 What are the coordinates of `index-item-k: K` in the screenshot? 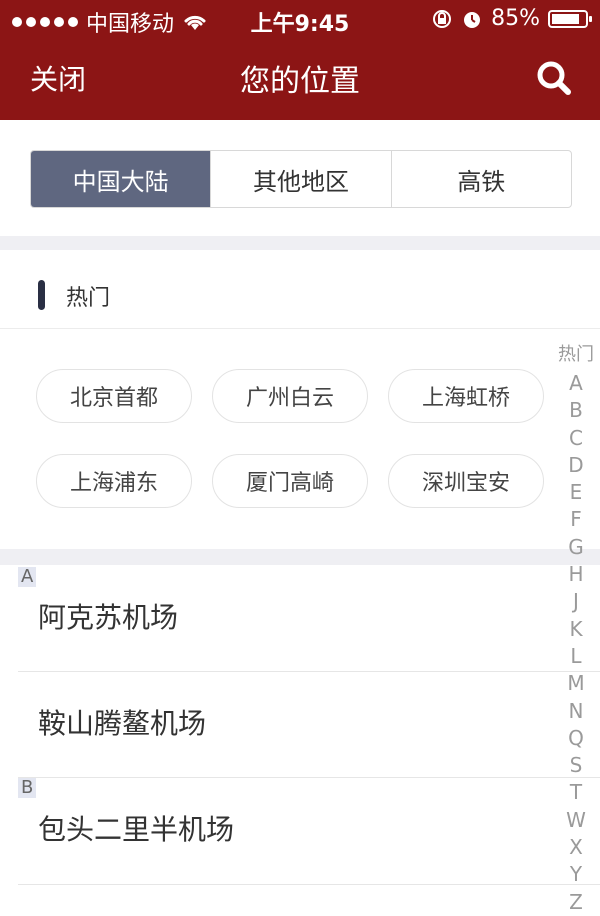 It's located at (575, 629).